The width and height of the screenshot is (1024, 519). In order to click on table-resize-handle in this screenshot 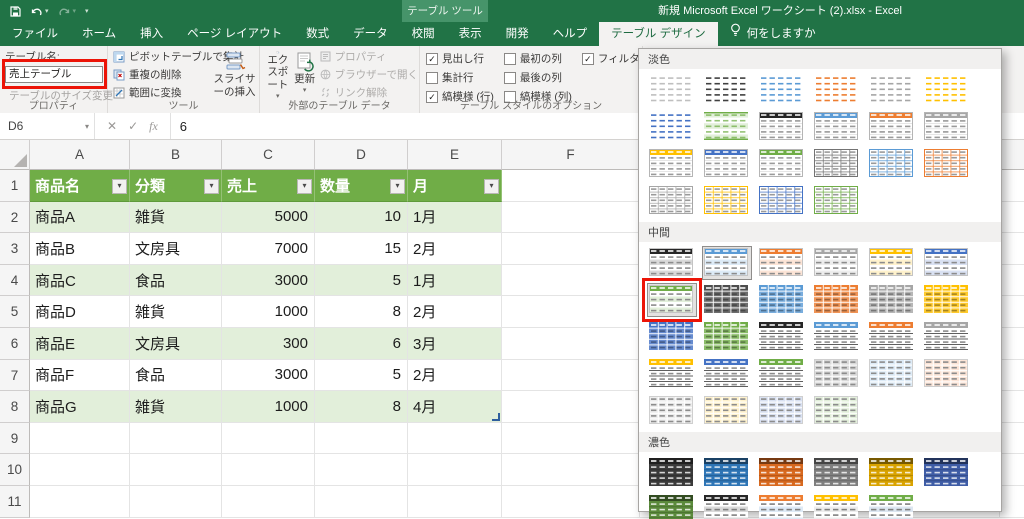, I will do `click(496, 416)`.